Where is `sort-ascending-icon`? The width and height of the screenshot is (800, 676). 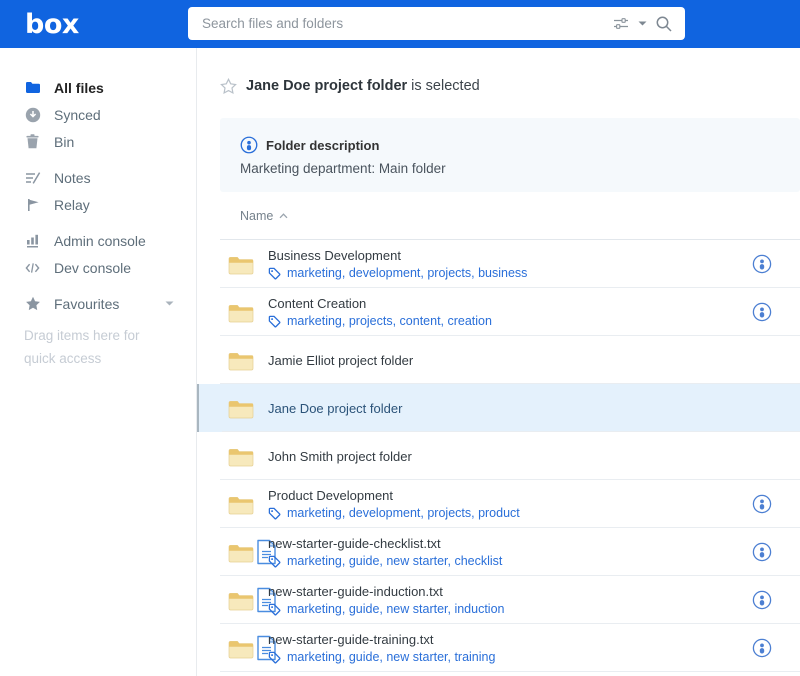
sort-ascending-icon is located at coordinates (283, 216).